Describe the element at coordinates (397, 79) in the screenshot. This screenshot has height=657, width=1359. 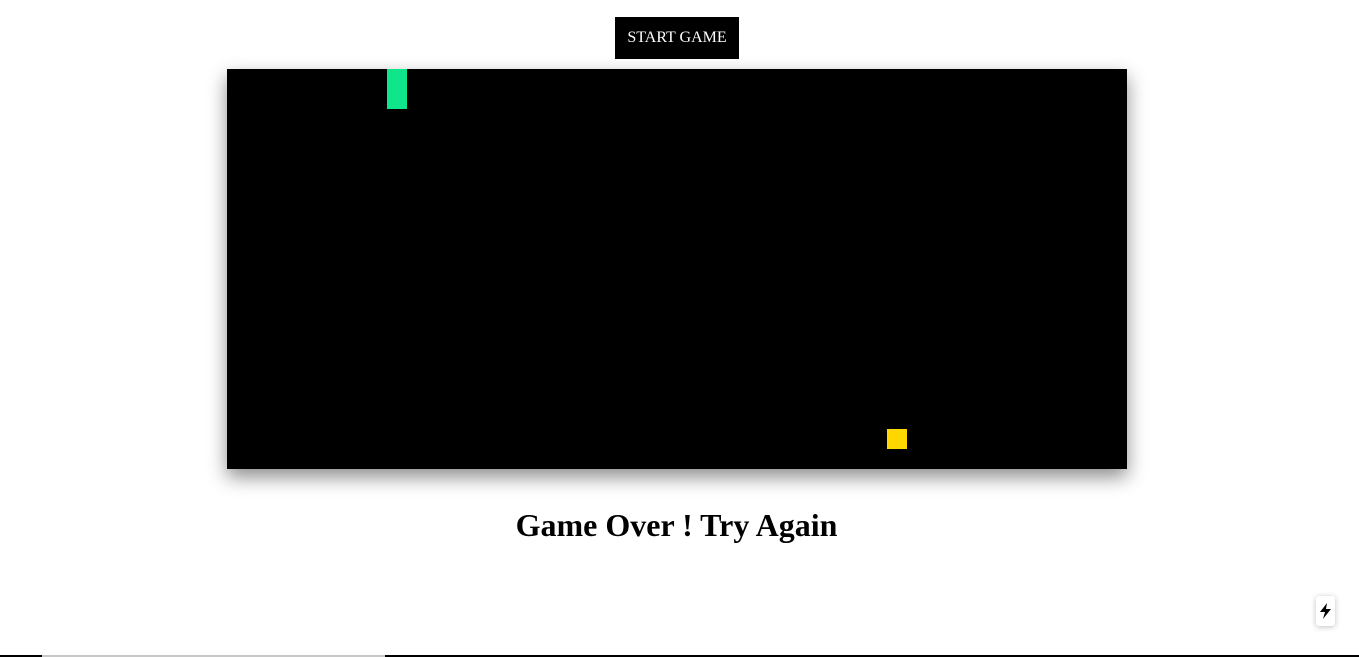
I see `snake-head` at that location.